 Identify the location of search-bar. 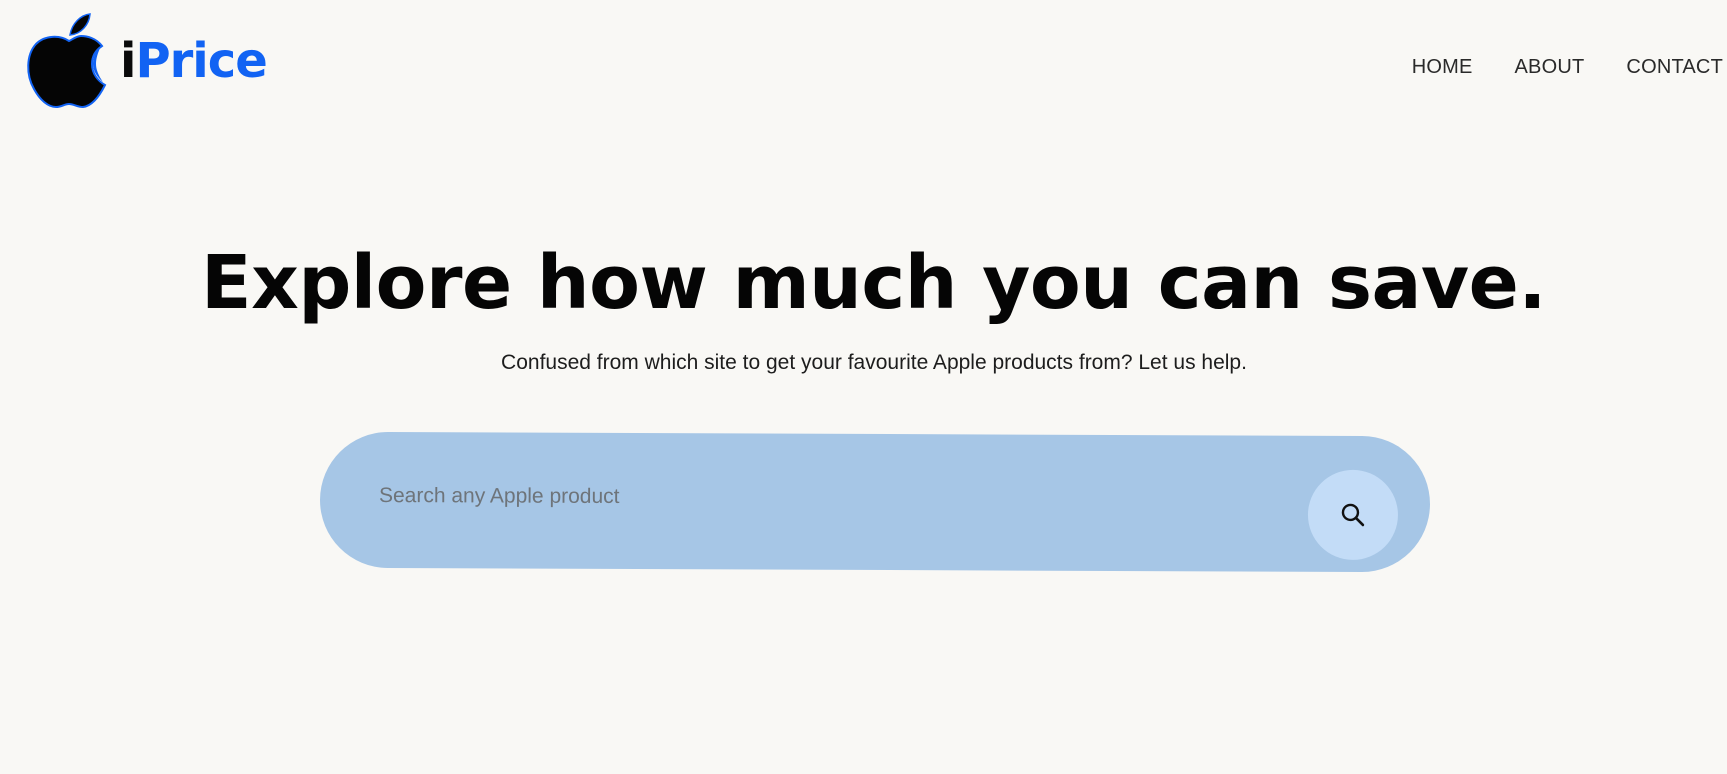
(875, 502).